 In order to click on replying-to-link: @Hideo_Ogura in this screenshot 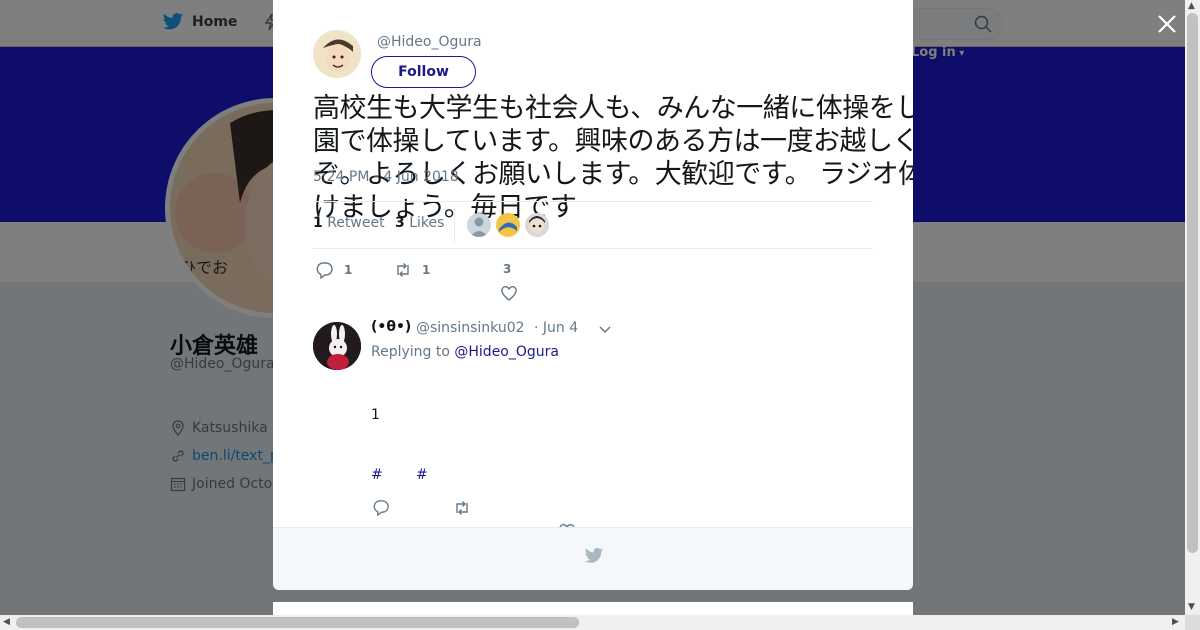, I will do `click(506, 352)`.